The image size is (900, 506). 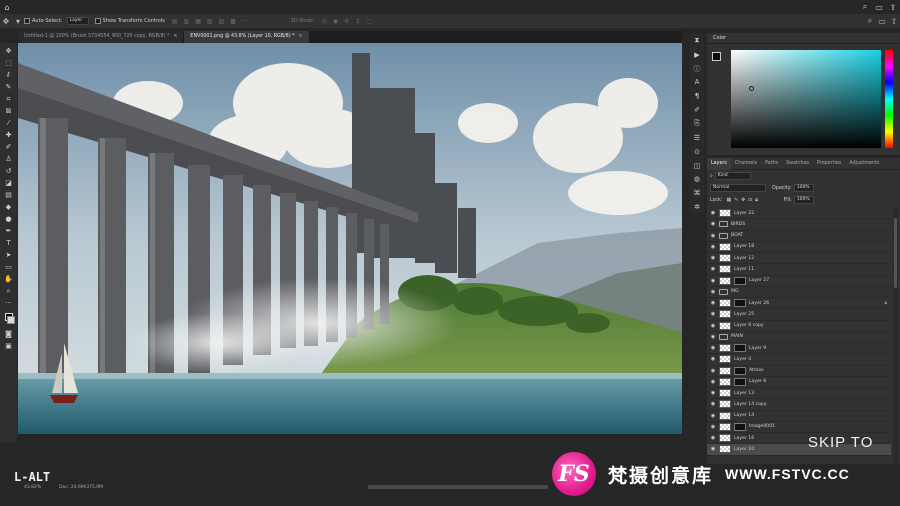 What do you see at coordinates (9, 63) in the screenshot?
I see `marquee-tool-icon: ⬚` at bounding box center [9, 63].